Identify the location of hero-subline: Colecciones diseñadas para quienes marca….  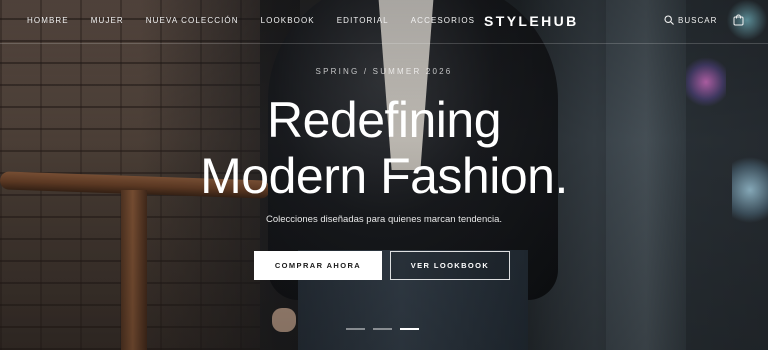
(384, 219).